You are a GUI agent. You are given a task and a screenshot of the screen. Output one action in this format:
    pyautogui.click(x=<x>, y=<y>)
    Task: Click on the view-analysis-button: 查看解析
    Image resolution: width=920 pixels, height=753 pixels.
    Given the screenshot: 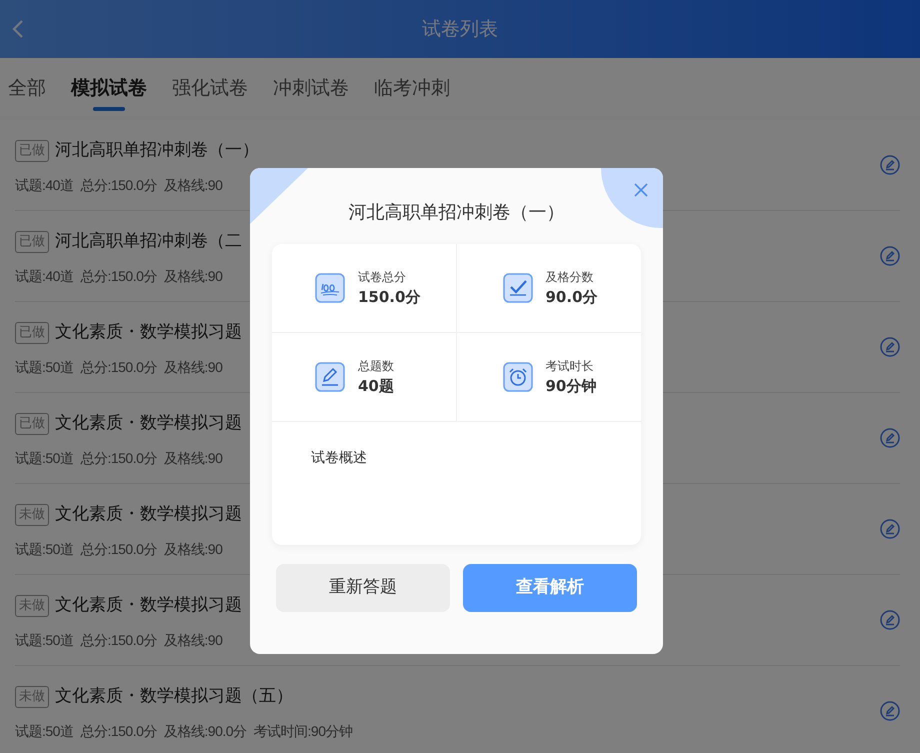 What is the action you would take?
    pyautogui.click(x=550, y=588)
    